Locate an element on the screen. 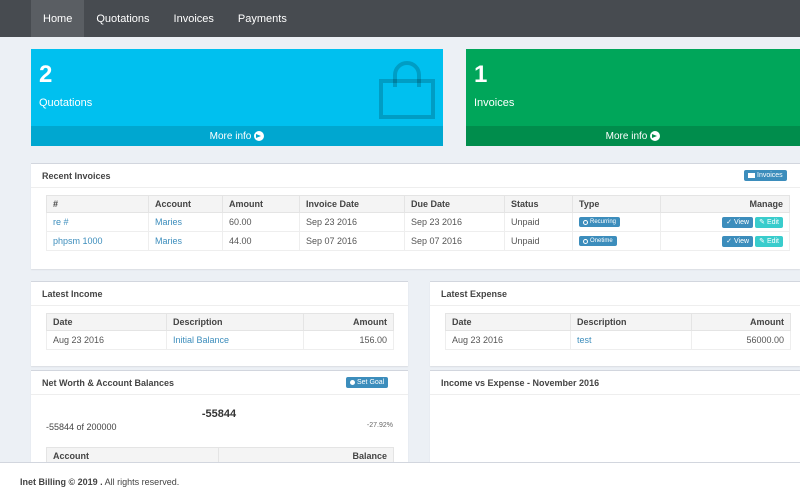  quotations-stat-box: 2 Quotations More info is located at coordinates (237, 97).